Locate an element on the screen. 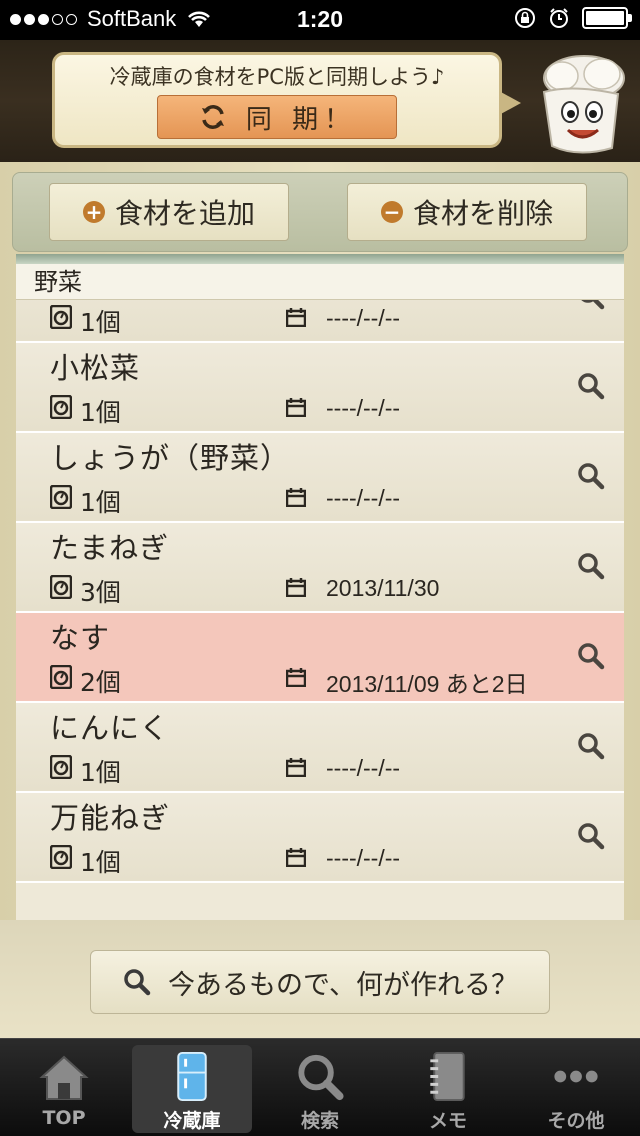 Image resolution: width=640 pixels, height=1136 pixels. status-right is located at coordinates (573, 18).